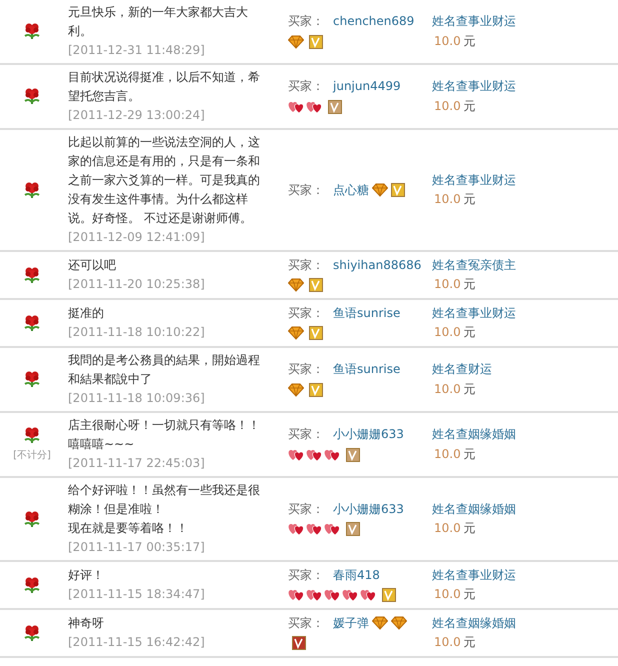  Describe the element at coordinates (137, 237) in the screenshot. I see `review-date: [2011-12-09 12:41:09]` at that location.